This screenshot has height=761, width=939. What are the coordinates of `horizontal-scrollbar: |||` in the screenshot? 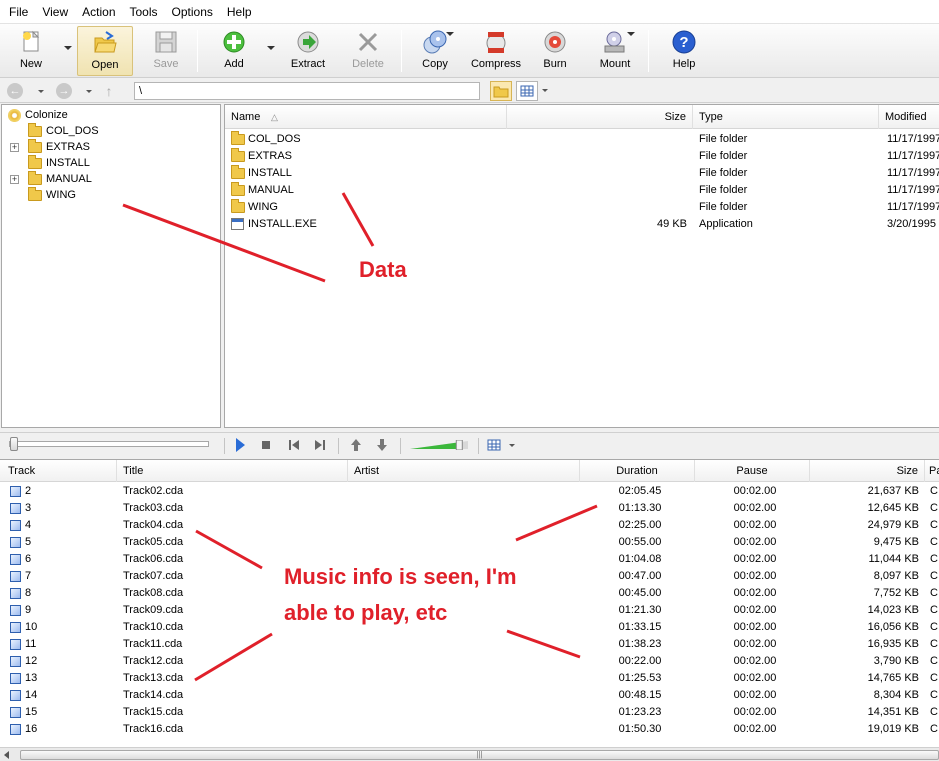 It's located at (469, 754).